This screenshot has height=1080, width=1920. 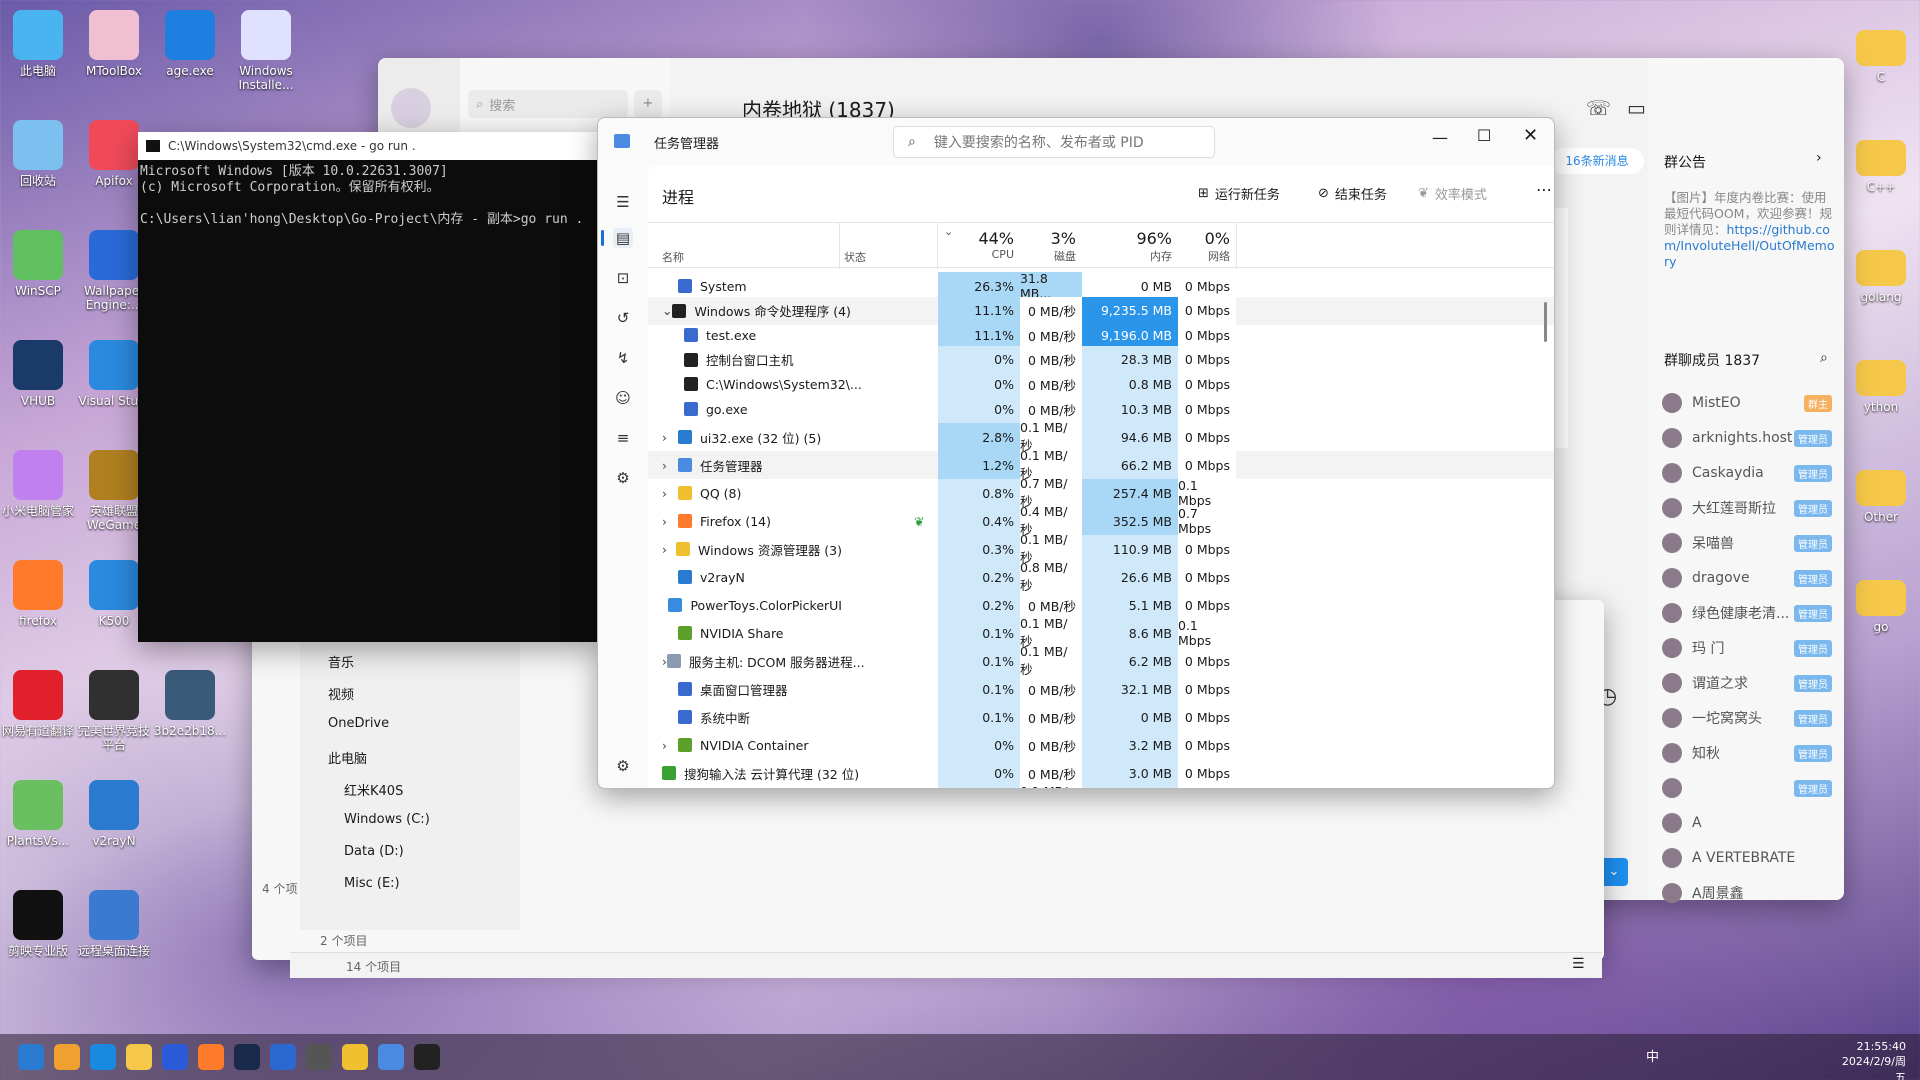 What do you see at coordinates (623, 438) in the screenshot?
I see `details-icon: ≡` at bounding box center [623, 438].